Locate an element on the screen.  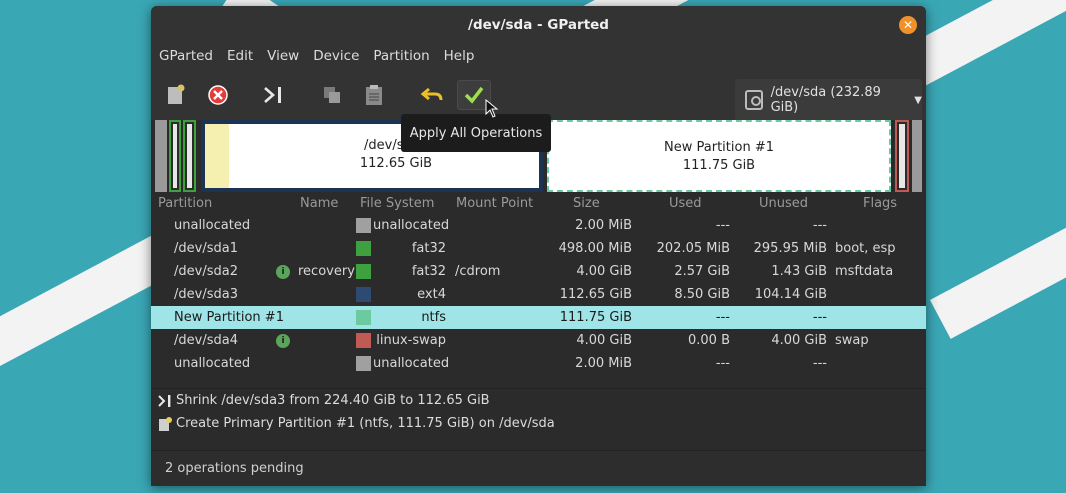
col-used: Used is located at coordinates (685, 203).